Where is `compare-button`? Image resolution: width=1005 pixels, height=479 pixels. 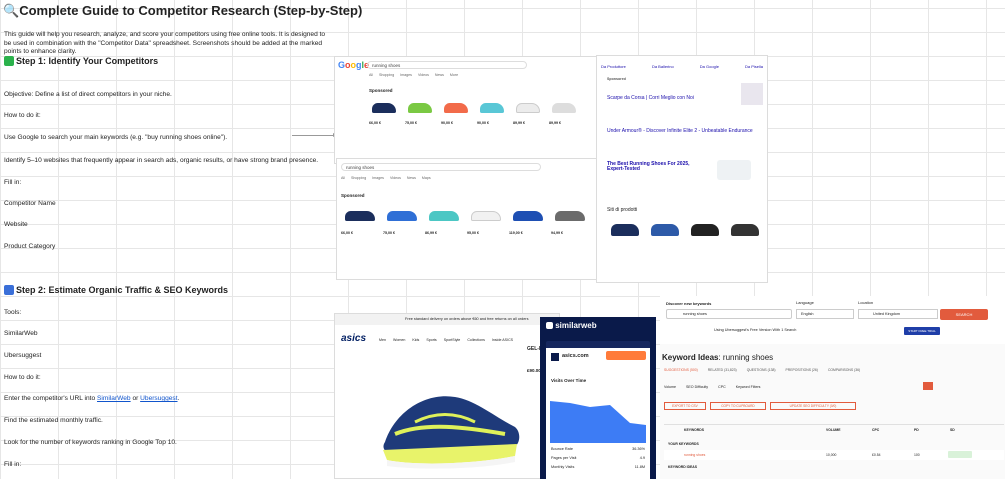 compare-button is located at coordinates (626, 355).